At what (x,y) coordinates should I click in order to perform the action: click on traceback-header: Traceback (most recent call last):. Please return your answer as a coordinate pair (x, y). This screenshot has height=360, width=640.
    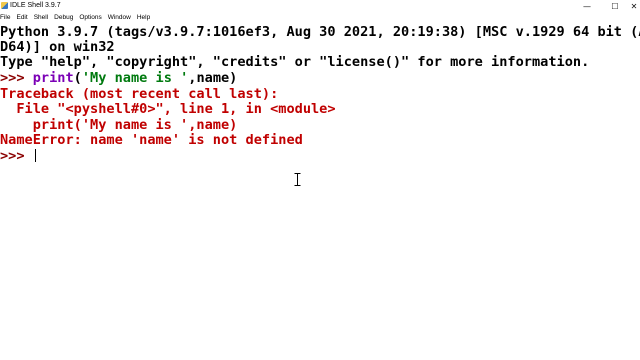
    Looking at the image, I should click on (139, 94).